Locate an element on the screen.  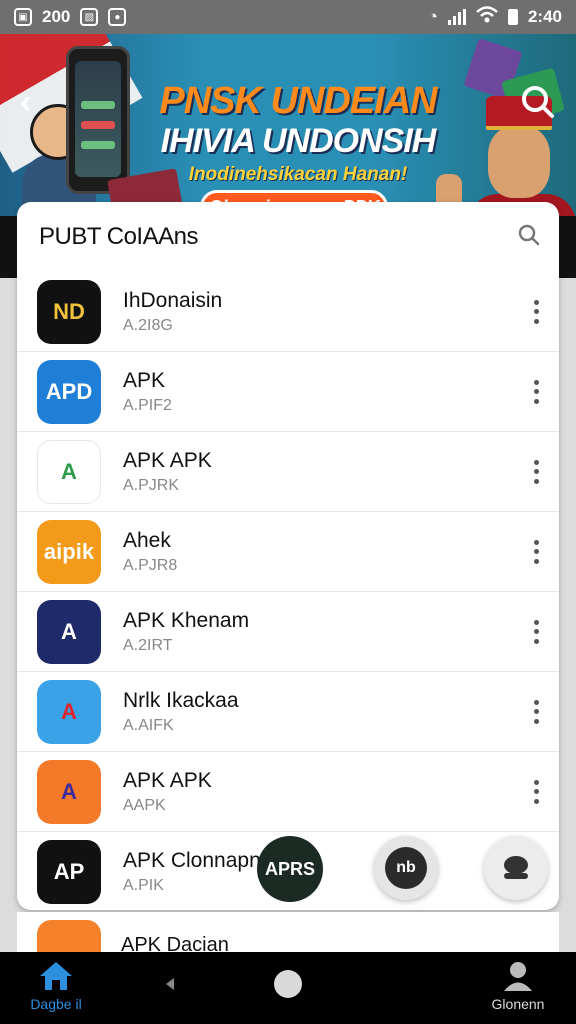
profile-icon is located at coordinates (518, 976).